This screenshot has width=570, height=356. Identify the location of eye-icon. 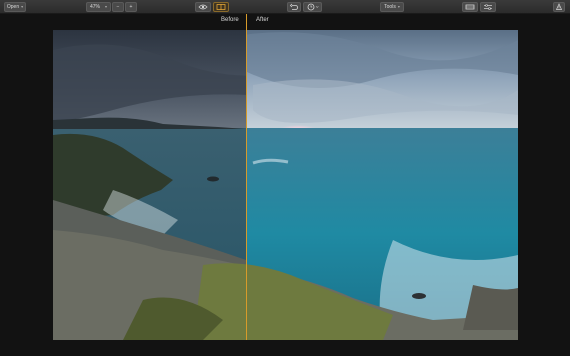
(203, 7).